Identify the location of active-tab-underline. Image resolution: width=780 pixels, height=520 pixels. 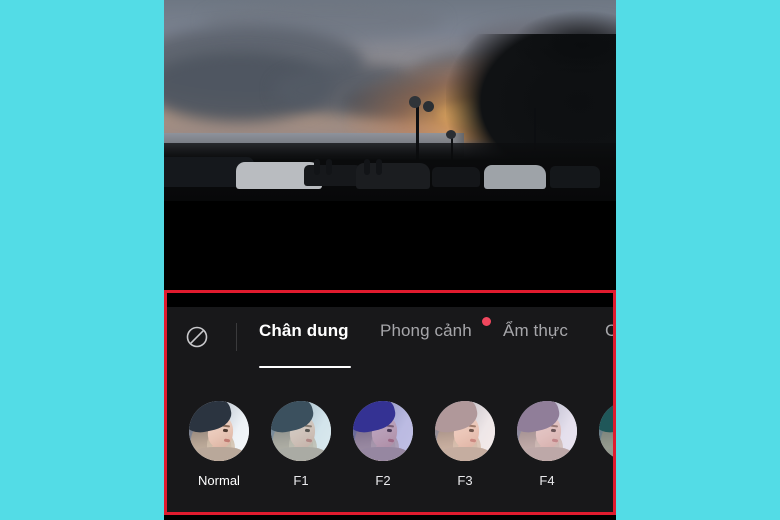
(305, 367).